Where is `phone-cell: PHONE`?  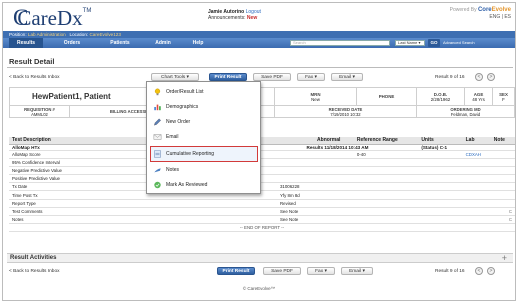
phone-cell: PHONE is located at coordinates (386, 96).